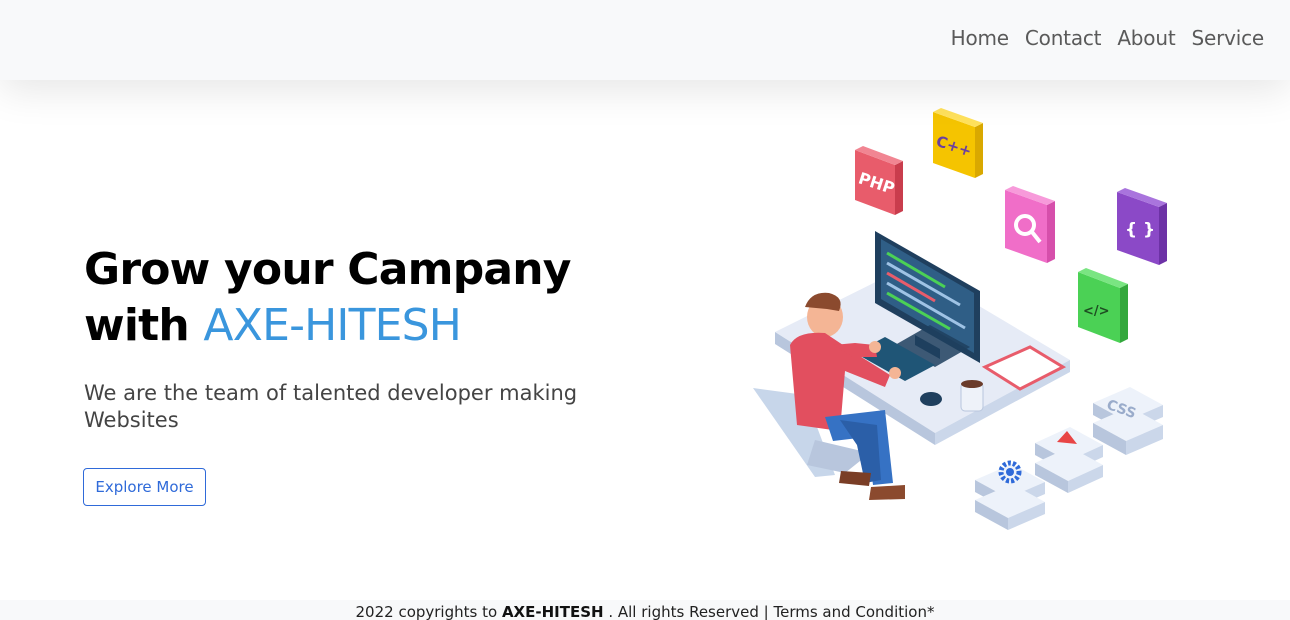  What do you see at coordinates (645, 40) in the screenshot?
I see `navbar: Home Contact About Service` at bounding box center [645, 40].